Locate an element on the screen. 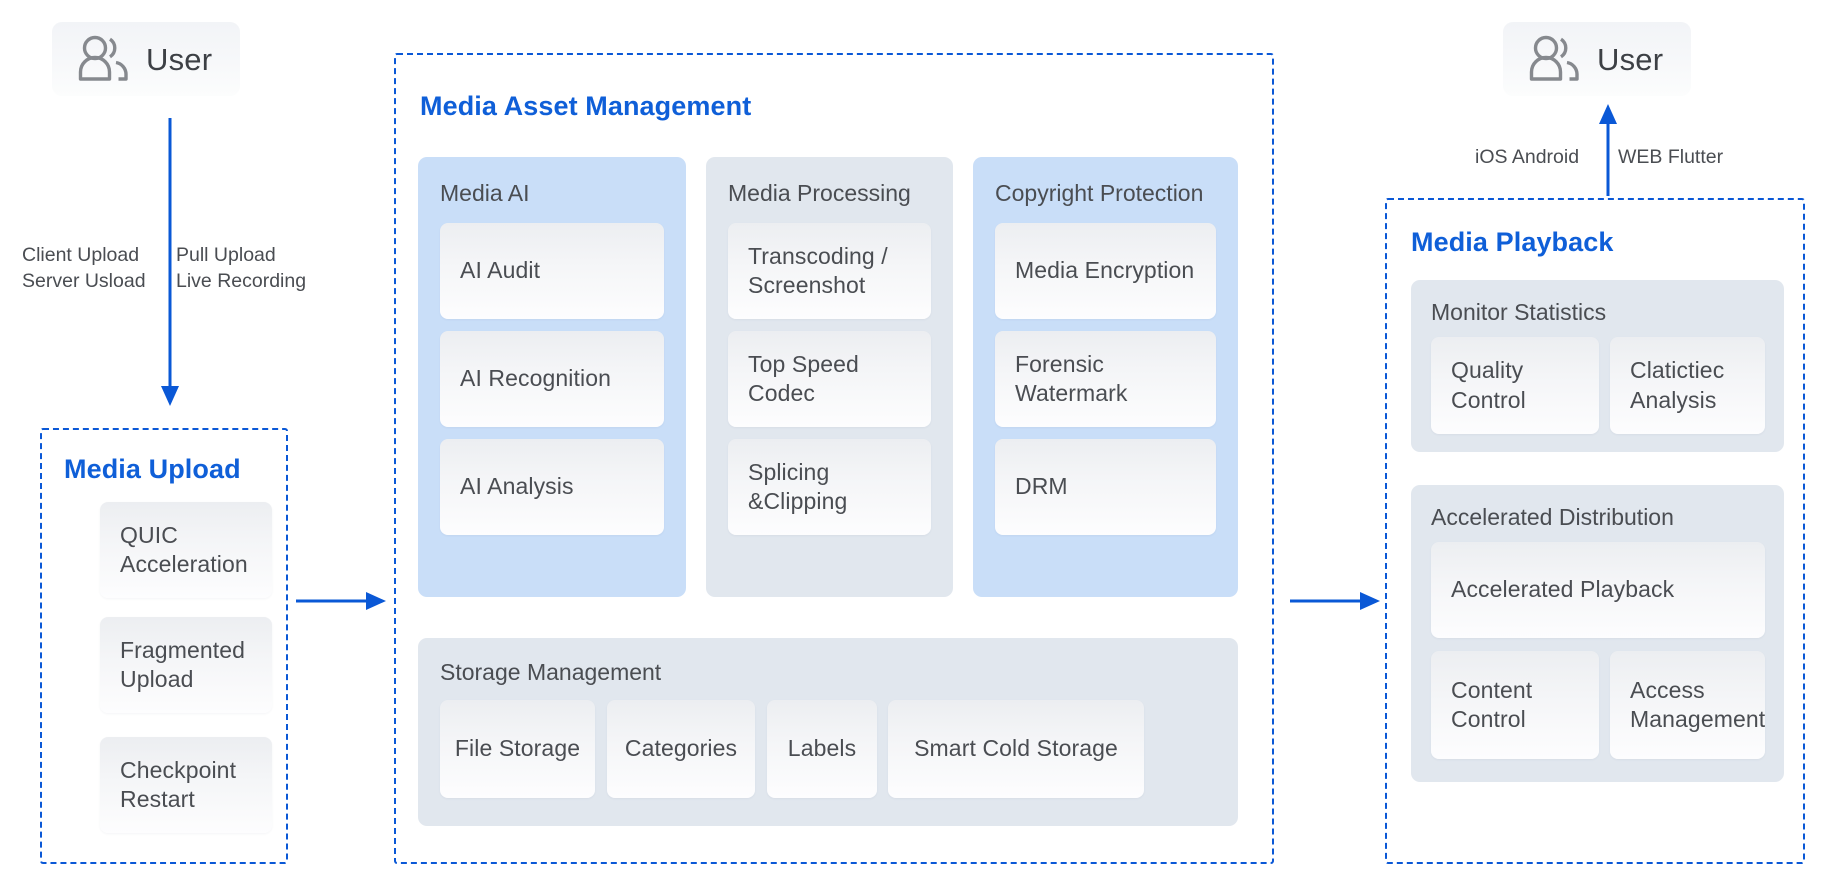 The height and width of the screenshot is (888, 1832). user-chip-left: User is located at coordinates (146, 59).